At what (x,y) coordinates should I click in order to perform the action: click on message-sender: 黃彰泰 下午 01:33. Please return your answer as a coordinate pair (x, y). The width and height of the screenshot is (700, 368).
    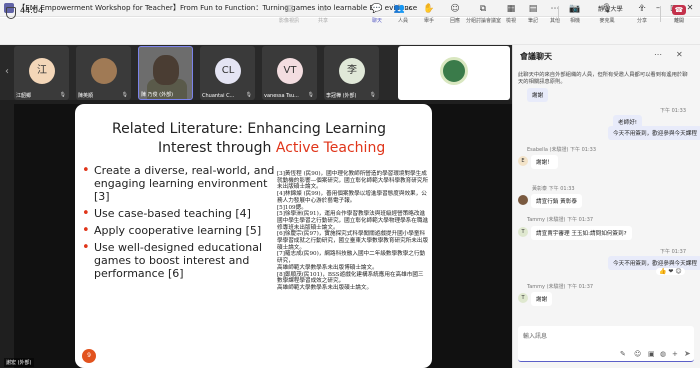
    Looking at the image, I should click on (553, 189).